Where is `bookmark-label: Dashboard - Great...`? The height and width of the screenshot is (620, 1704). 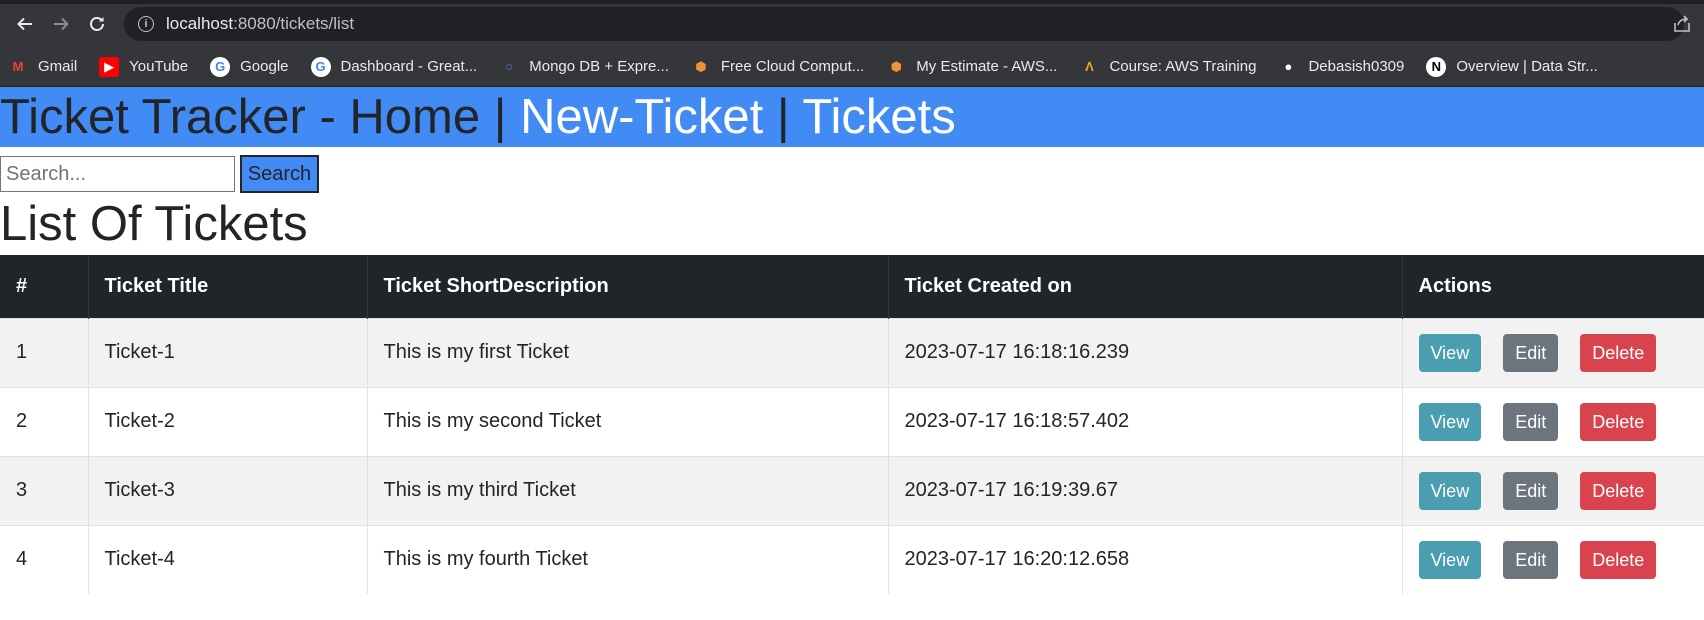
bookmark-label: Dashboard - Great... is located at coordinates (409, 66).